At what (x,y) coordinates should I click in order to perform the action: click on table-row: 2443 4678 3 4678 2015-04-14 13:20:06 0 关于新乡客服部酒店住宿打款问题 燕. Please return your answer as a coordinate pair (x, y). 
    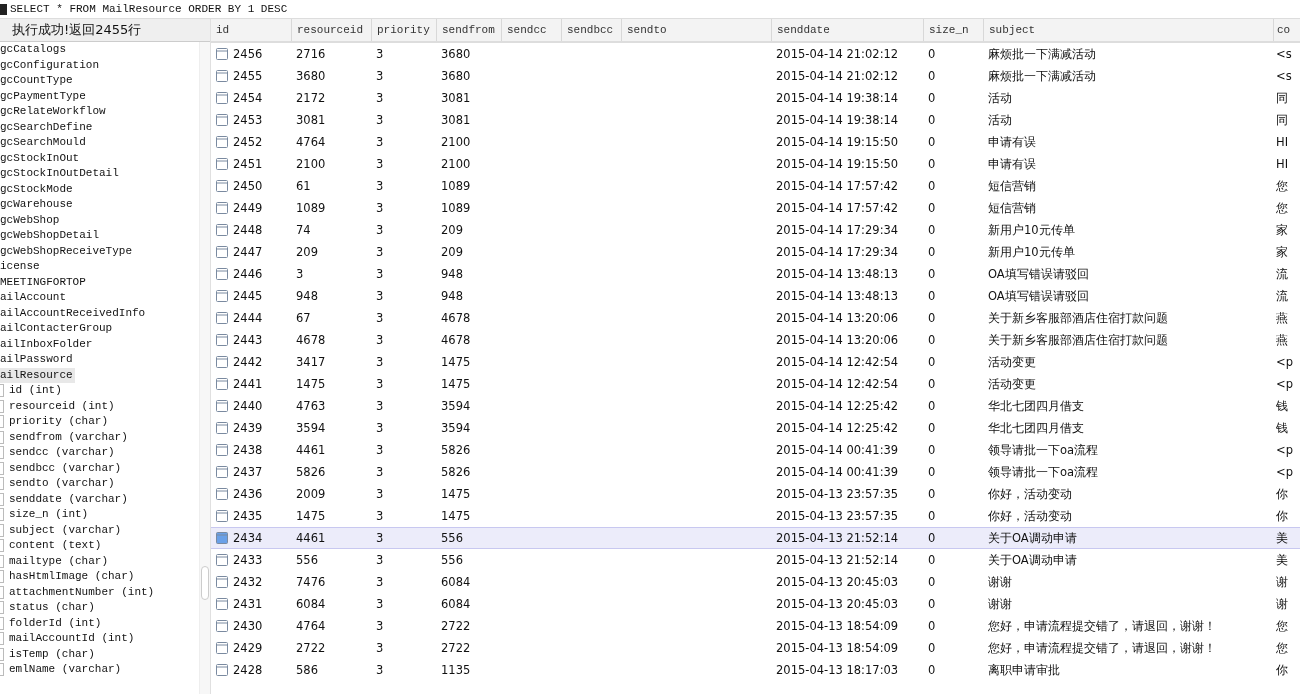
    Looking at the image, I should click on (755, 340).